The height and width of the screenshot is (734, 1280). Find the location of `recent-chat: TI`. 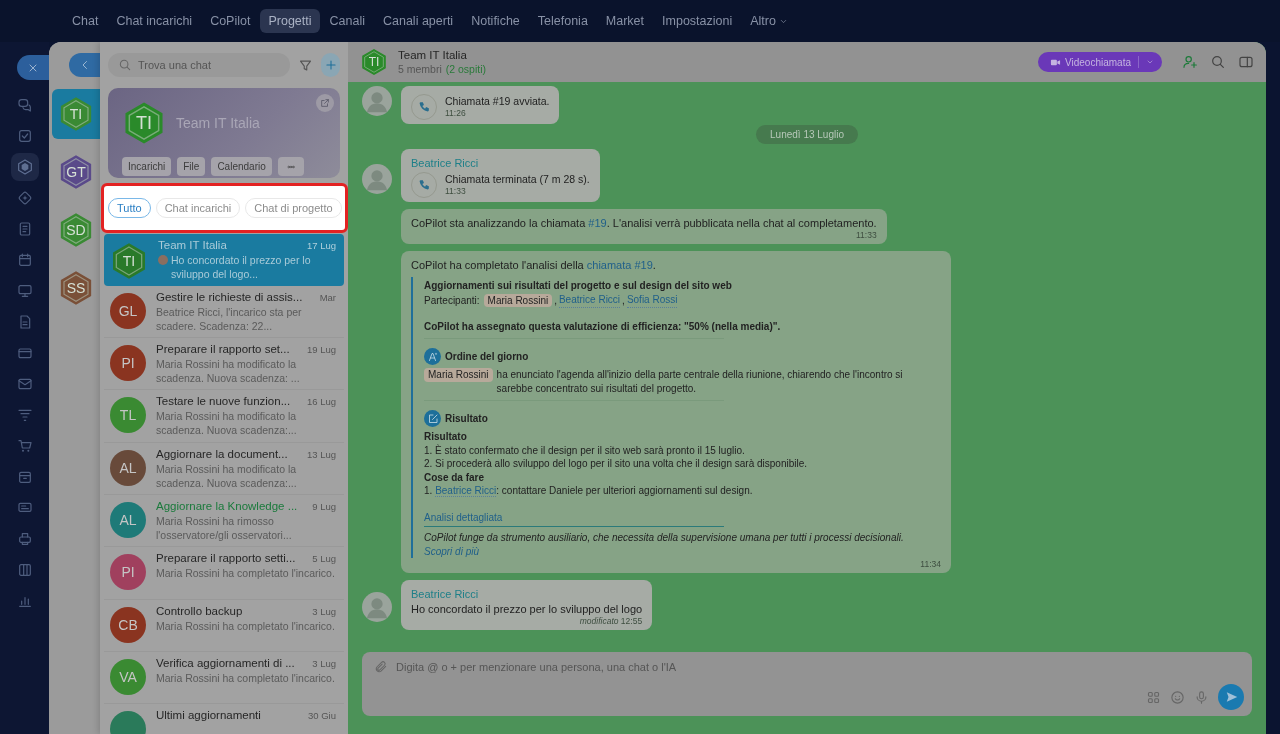

recent-chat: TI is located at coordinates (76, 114).